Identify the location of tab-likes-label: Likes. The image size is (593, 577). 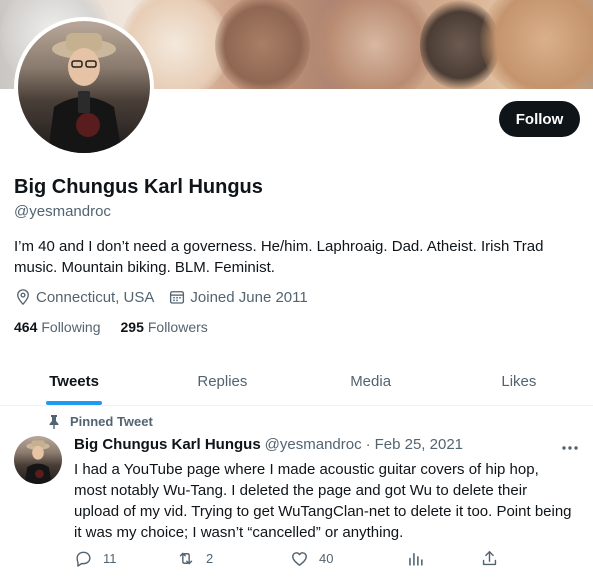
(519, 381).